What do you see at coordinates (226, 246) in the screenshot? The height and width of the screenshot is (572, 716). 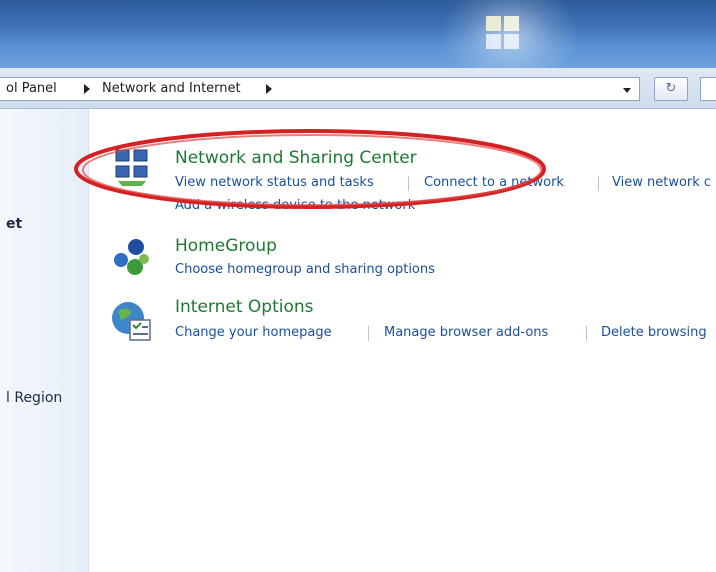 I see `homegroup-link: HomeGroup` at bounding box center [226, 246].